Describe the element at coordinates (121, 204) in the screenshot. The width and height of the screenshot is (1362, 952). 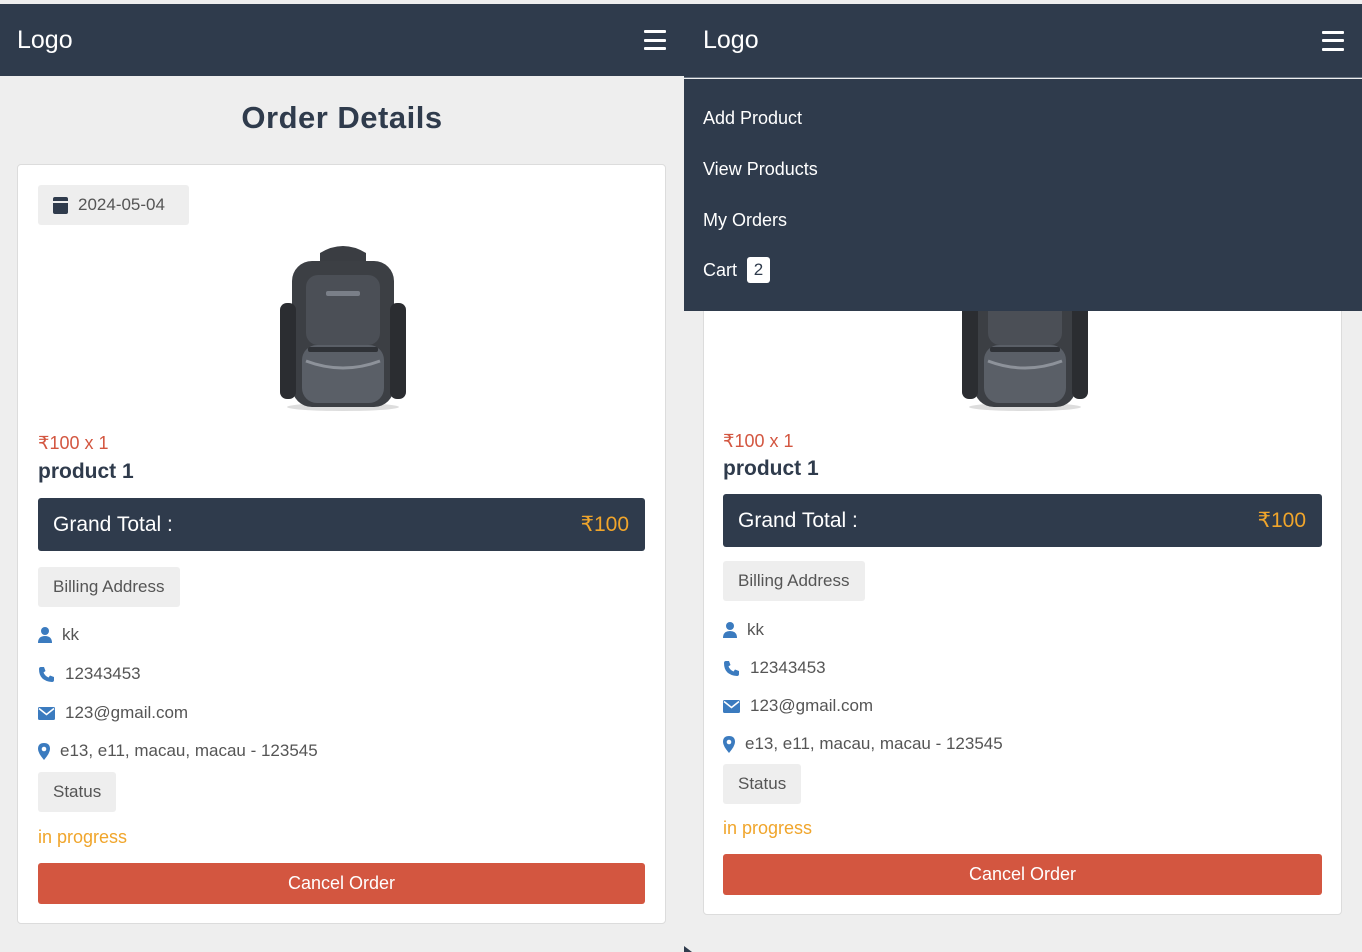
I see `order-date: 2024-05-04` at that location.